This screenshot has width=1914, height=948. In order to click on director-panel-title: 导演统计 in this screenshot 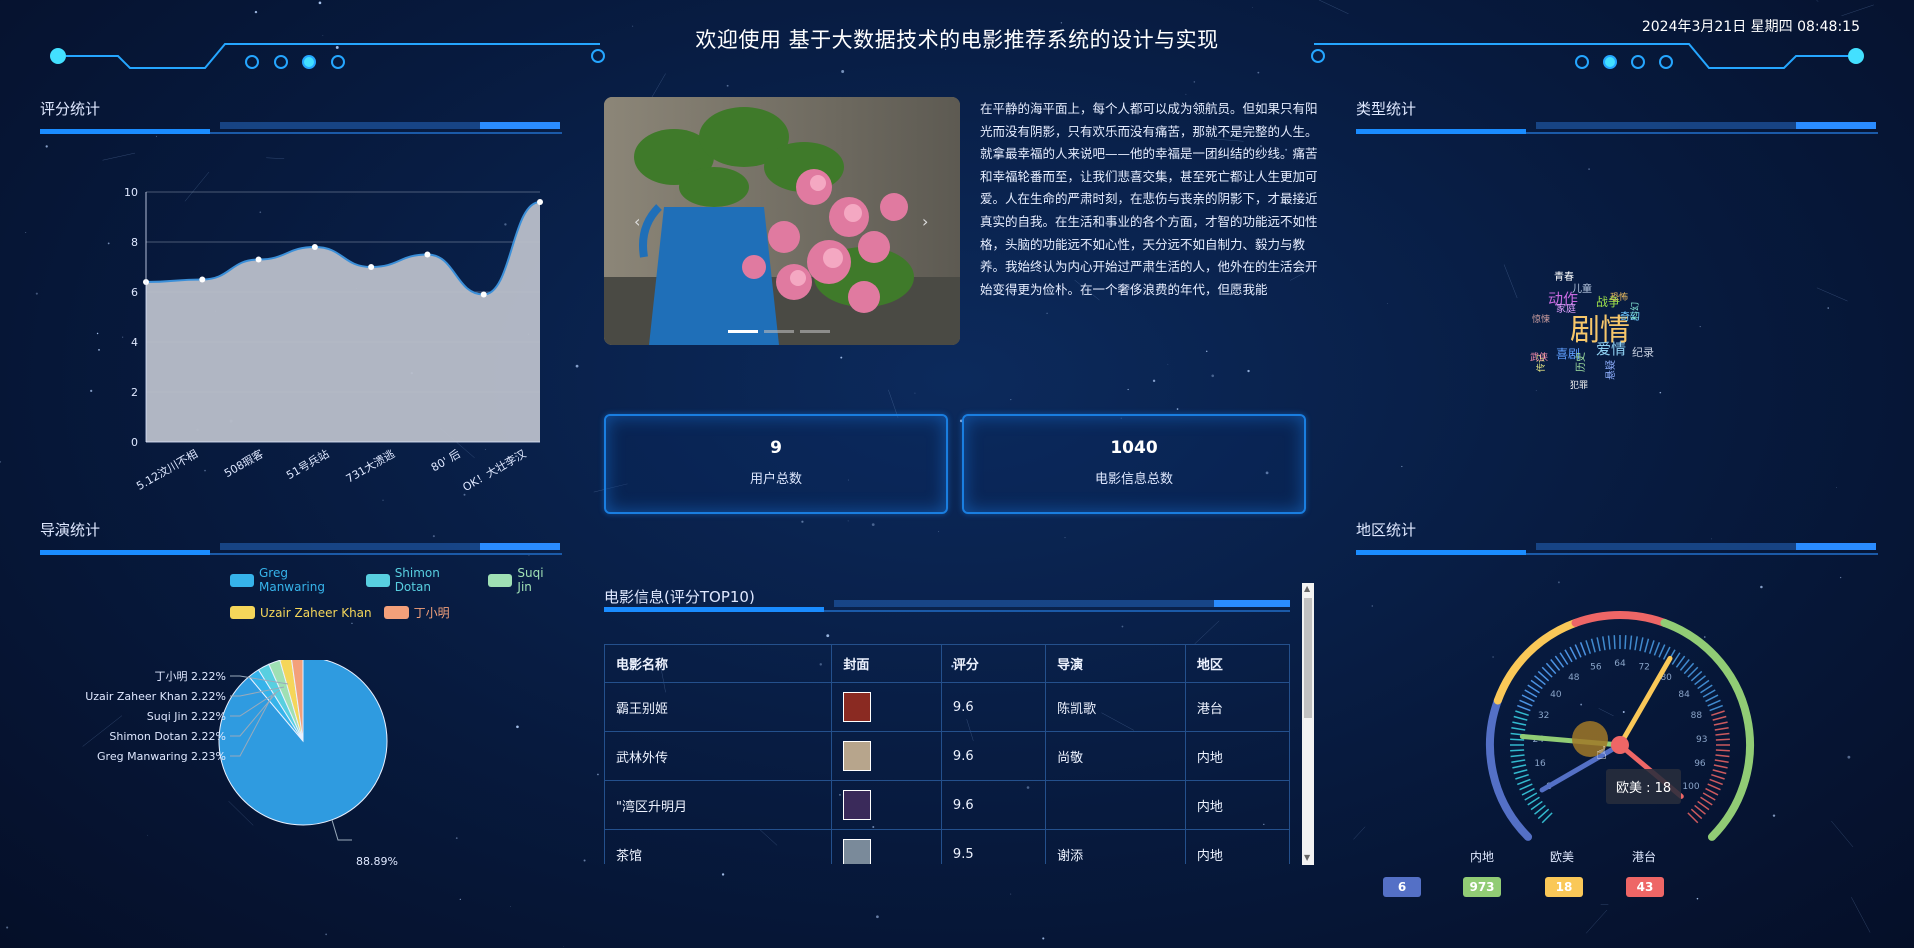, I will do `click(70, 530)`.